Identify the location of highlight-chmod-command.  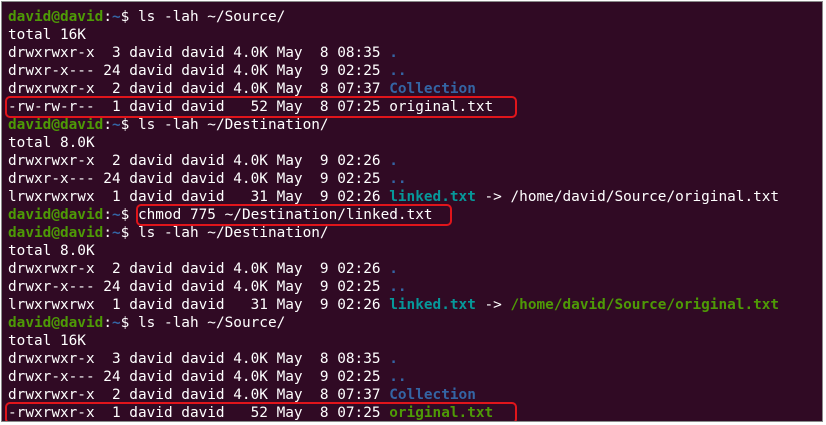
(294, 215).